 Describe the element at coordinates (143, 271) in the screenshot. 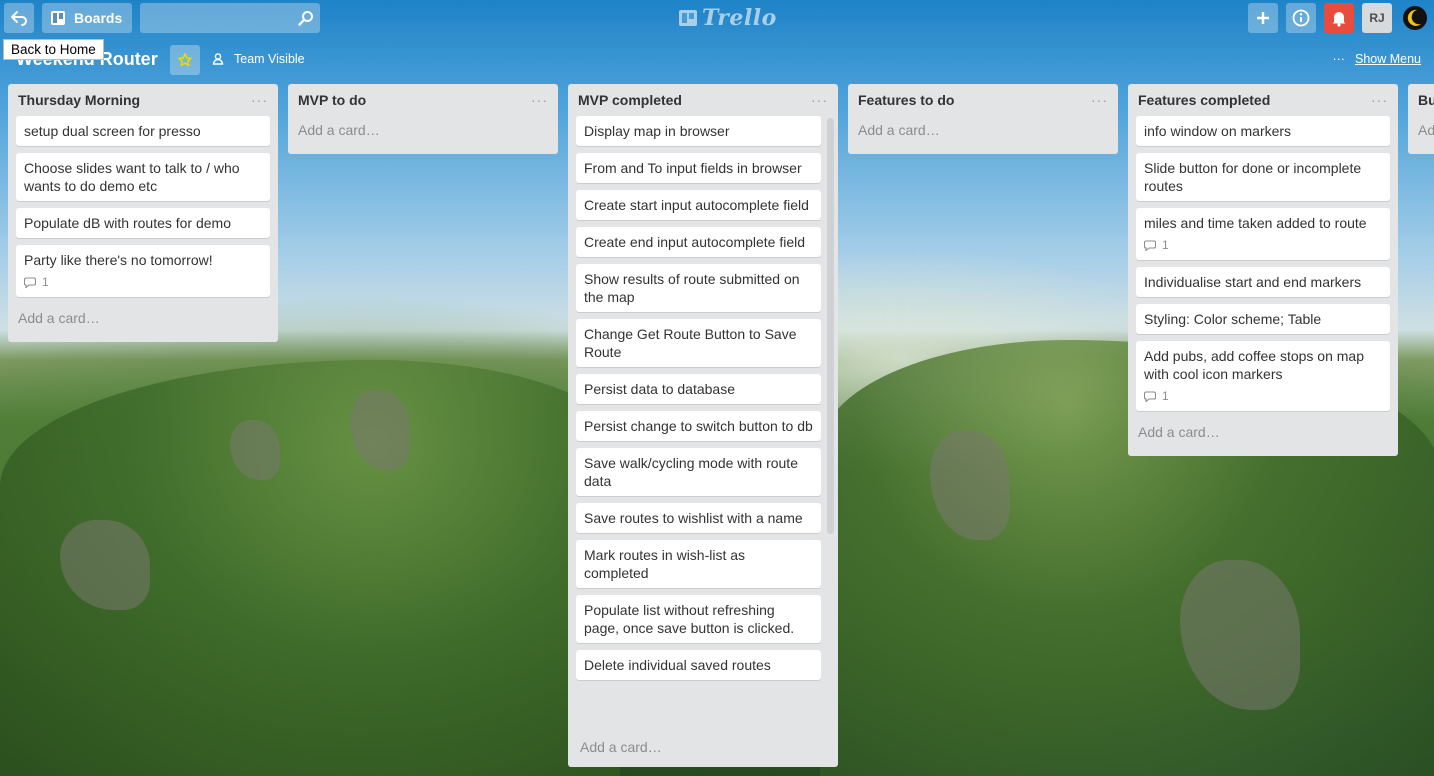

I see `card: Party like there's no tomorrow! 1` at that location.